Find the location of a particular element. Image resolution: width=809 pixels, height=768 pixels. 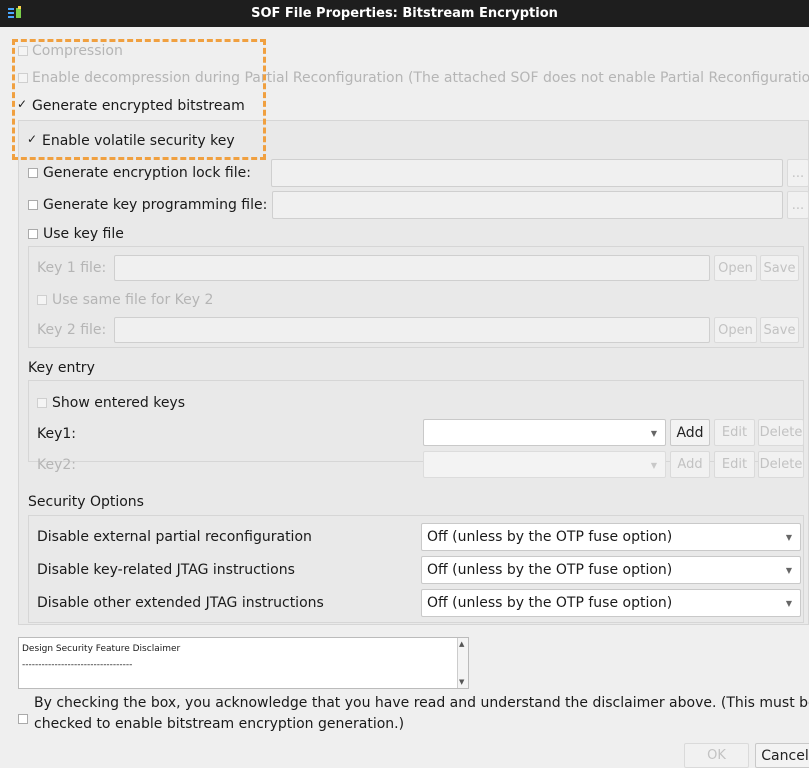

same-file-label: Use same file for Key 2 is located at coordinates (133, 300).